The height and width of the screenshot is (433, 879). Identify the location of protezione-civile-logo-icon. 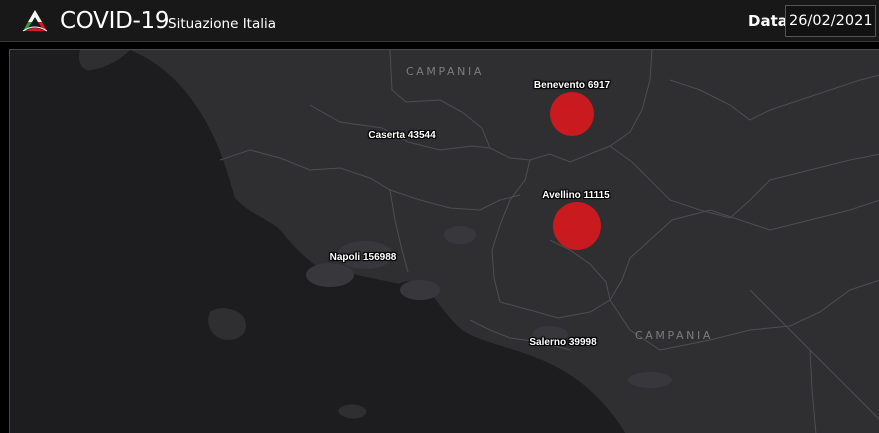
(35, 21).